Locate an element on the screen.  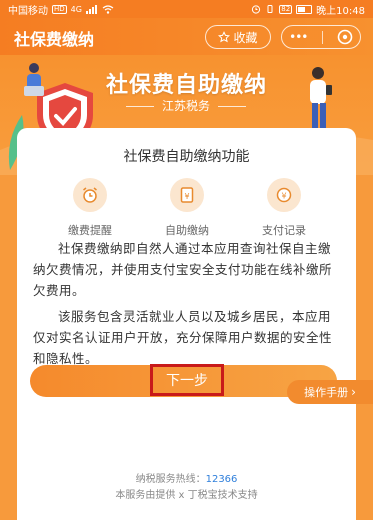
feature-label: 支付记录 is located at coordinates (284, 230).